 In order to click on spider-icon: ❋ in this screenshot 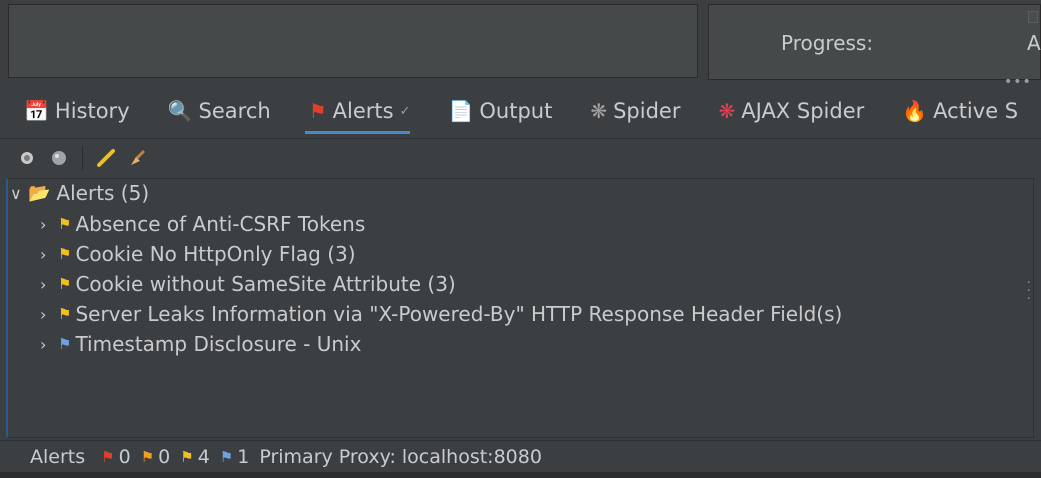, I will do `click(599, 111)`.